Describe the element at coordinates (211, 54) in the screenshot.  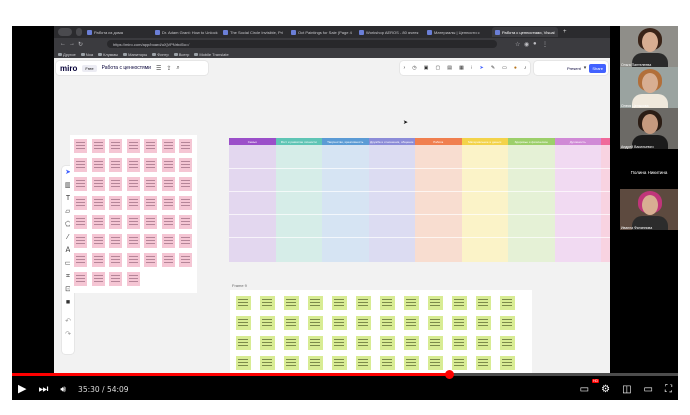
I see `bookmark-item: Mobile Translate` at that location.